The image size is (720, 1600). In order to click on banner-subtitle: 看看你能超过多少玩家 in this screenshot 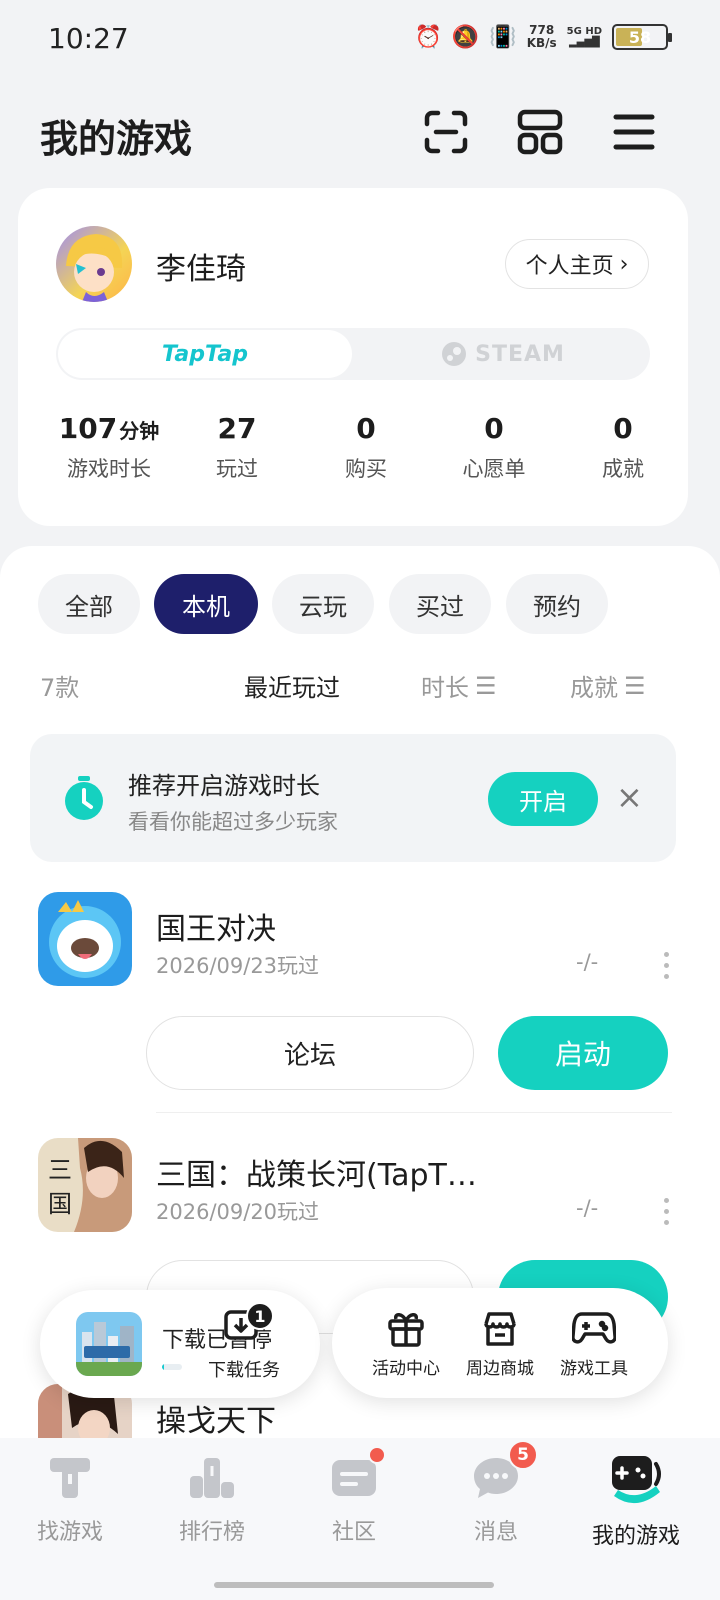, I will do `click(233, 822)`.